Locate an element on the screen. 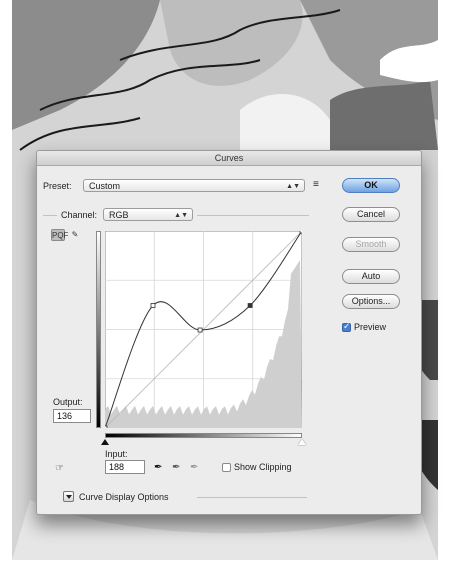 Image resolution: width=450 pixels, height=580 pixels. dialog-title: Curves is located at coordinates (229, 158).